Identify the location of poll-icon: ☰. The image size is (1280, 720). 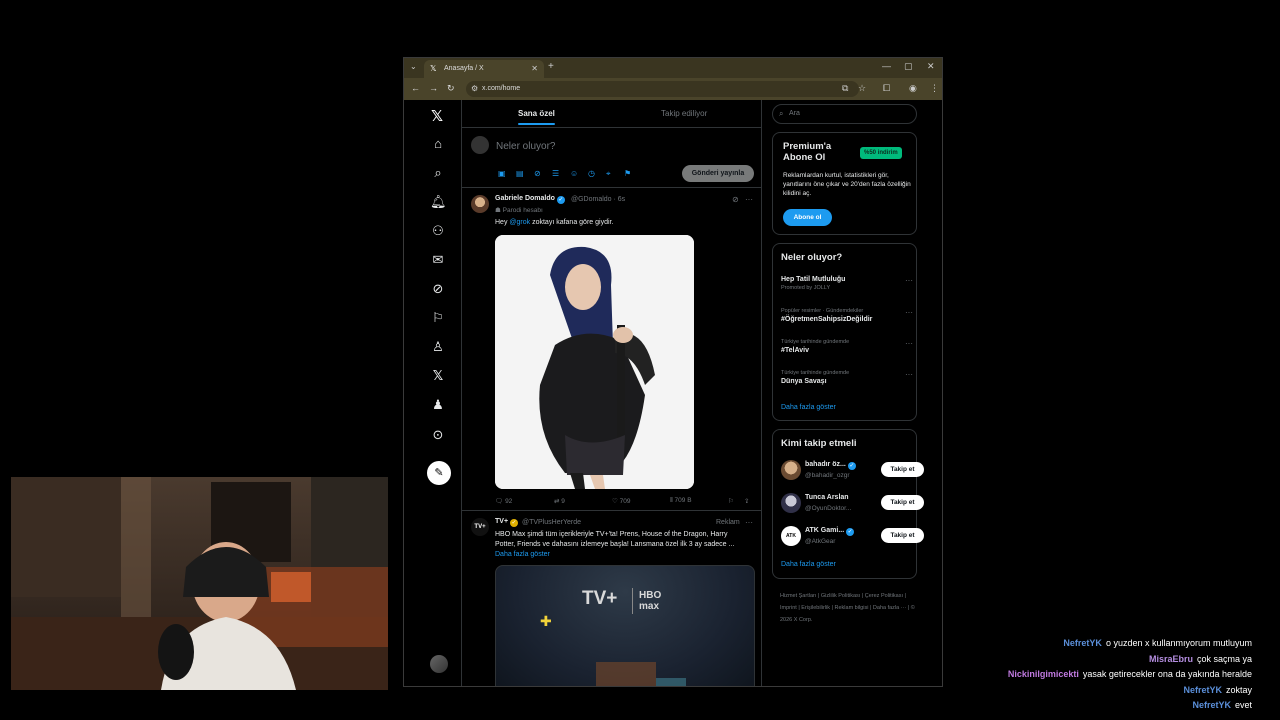
(555, 173).